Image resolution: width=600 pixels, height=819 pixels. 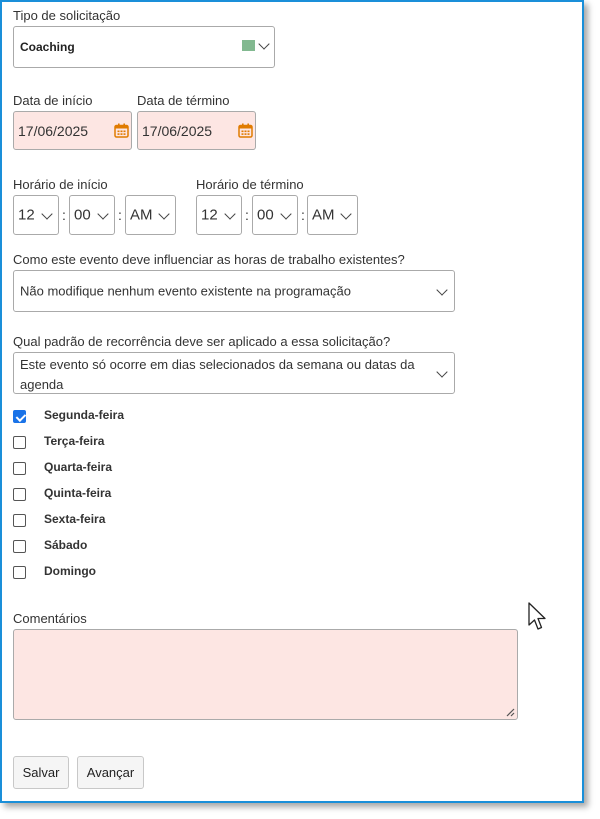 I want to click on checkbox-sexta, so click(x=19, y=520).